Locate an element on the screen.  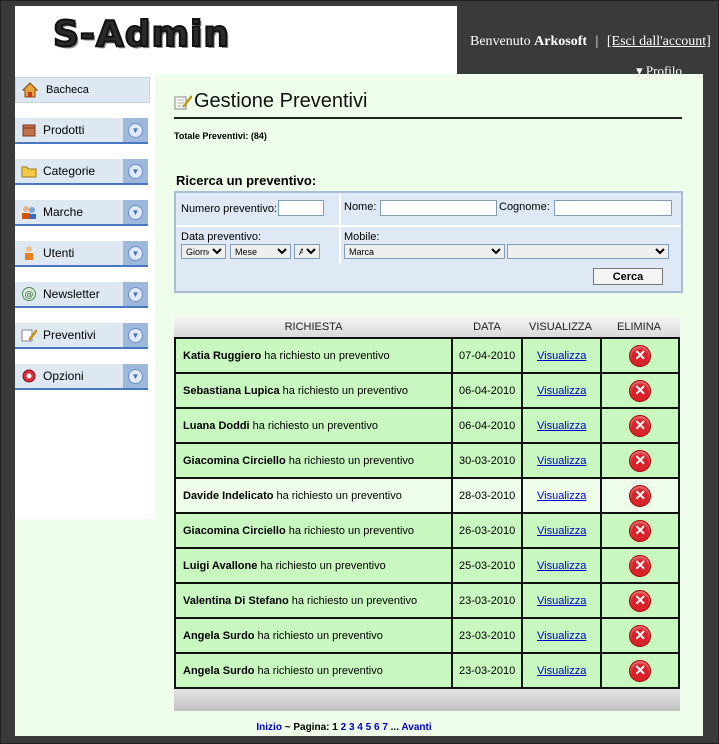
sidebar-item-bacheca: Bacheca is located at coordinates (82, 90).